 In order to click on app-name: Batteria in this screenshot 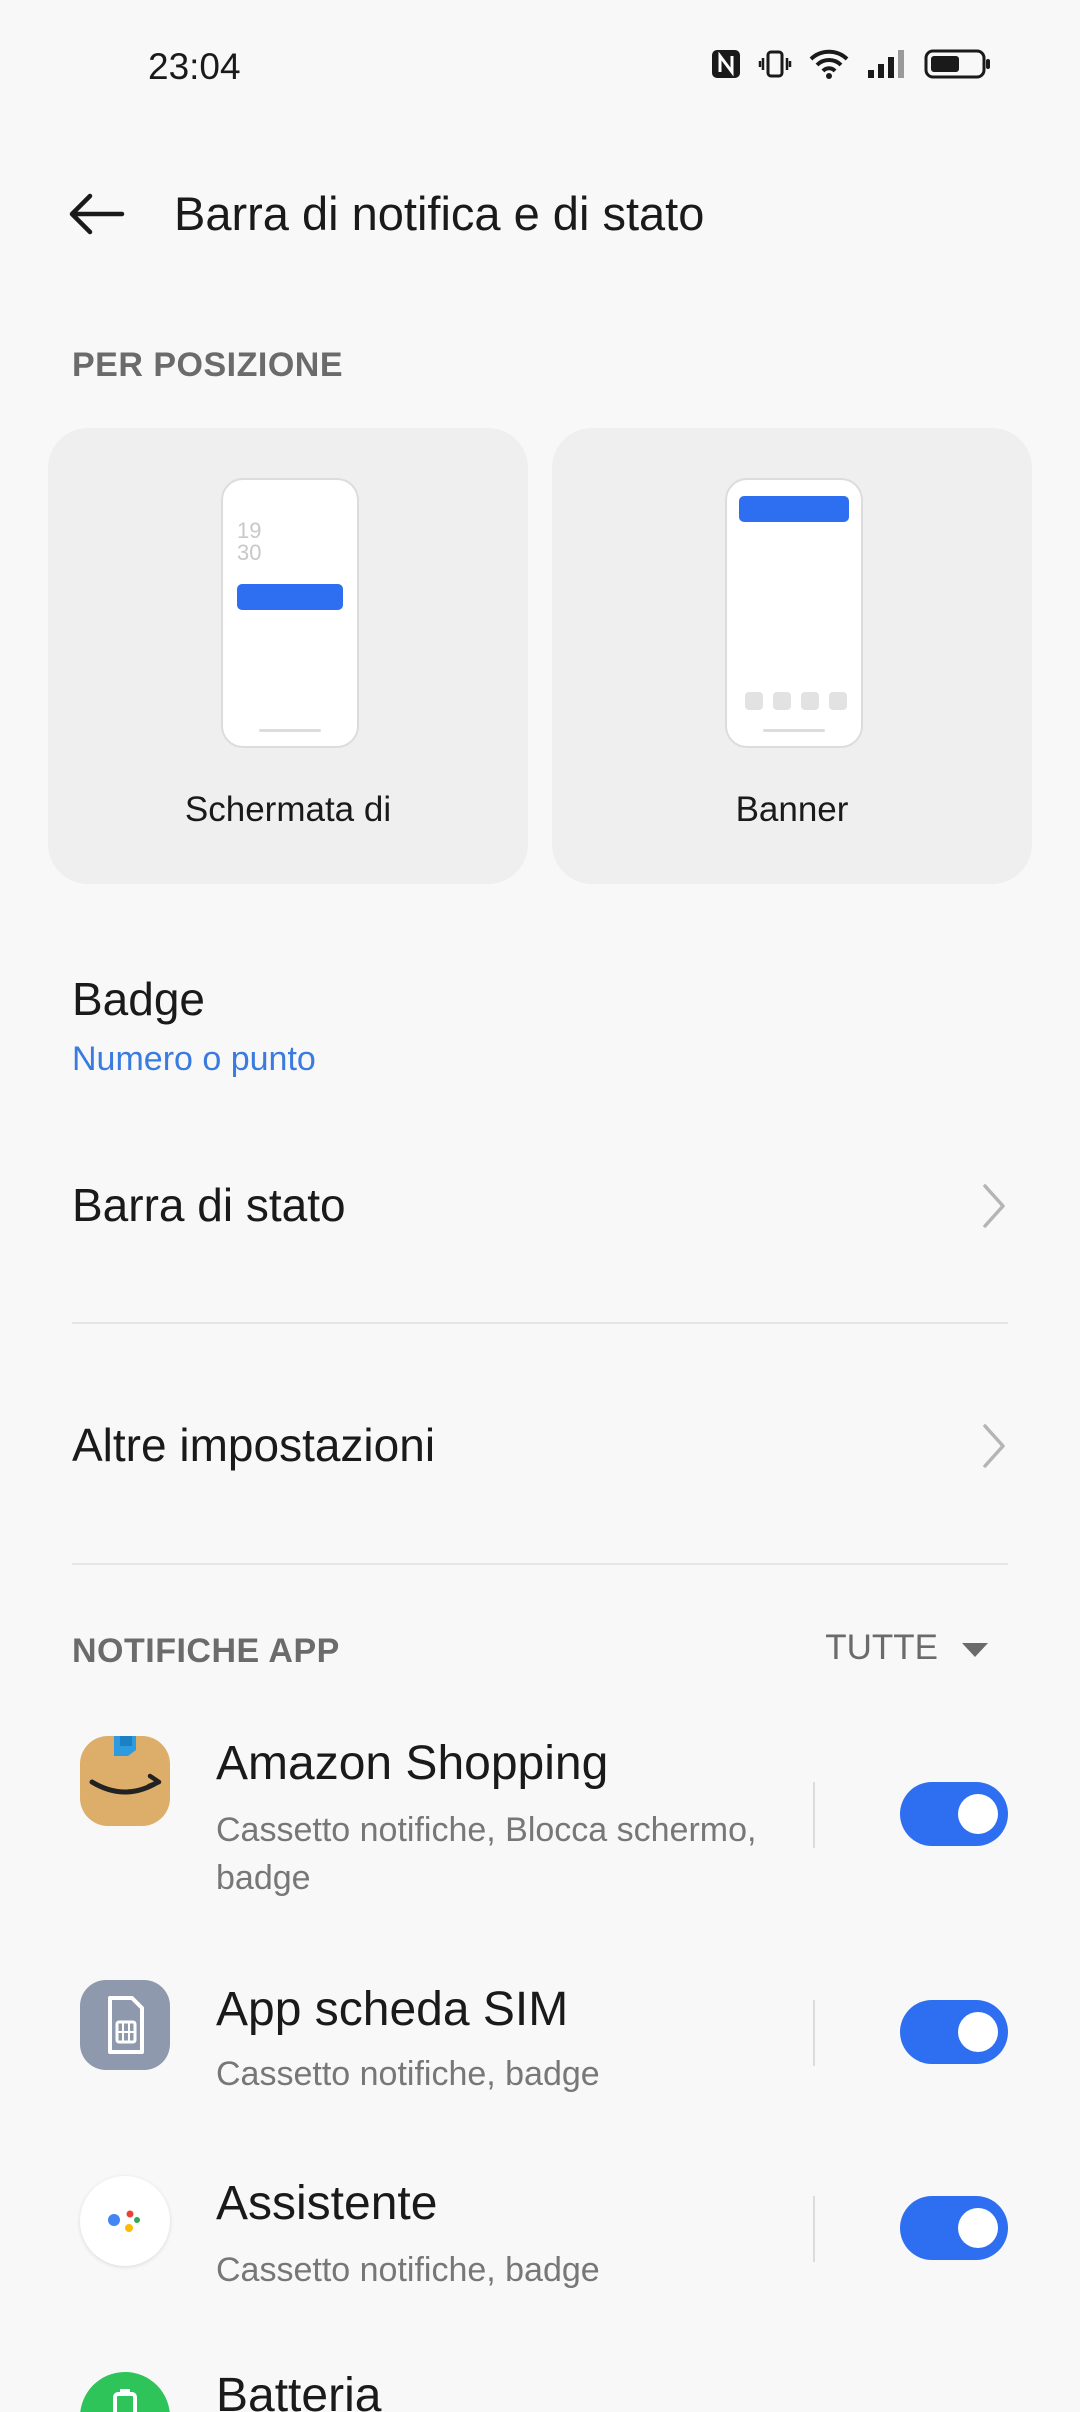, I will do `click(299, 2390)`.